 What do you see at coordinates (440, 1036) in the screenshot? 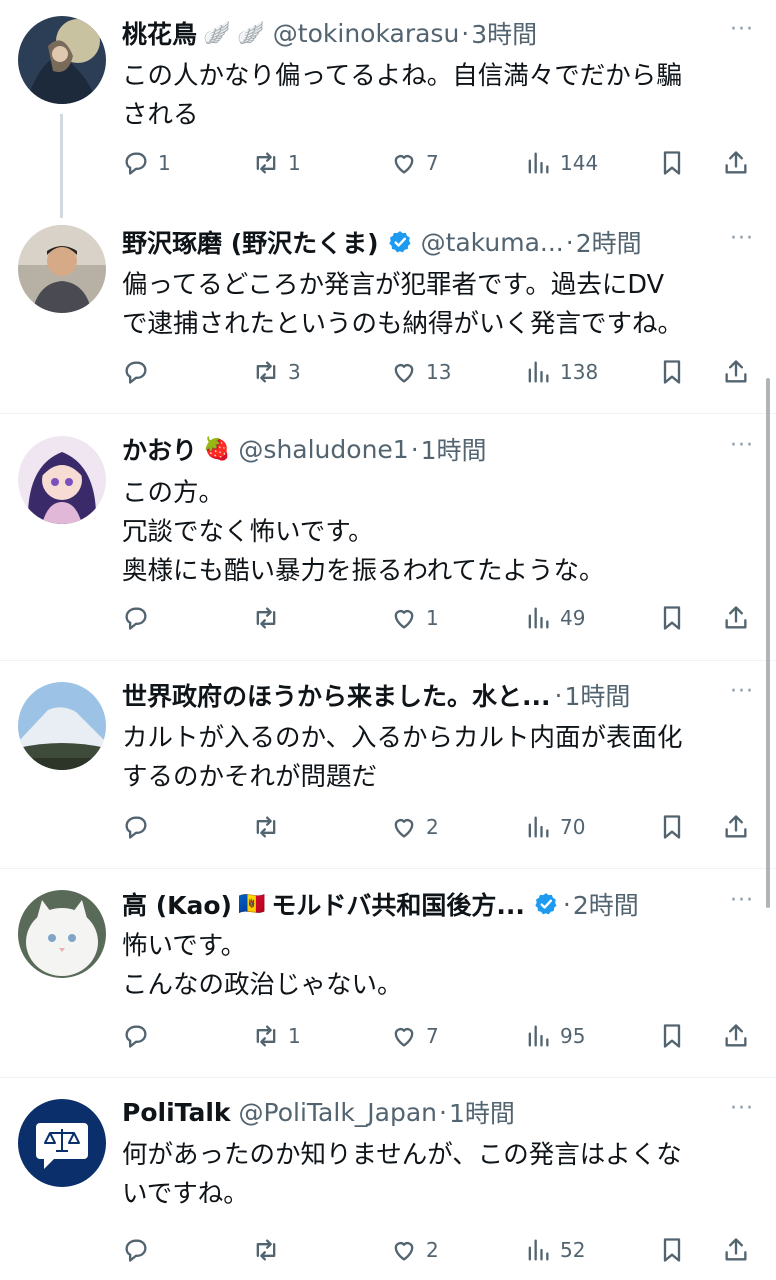
I see `action-bar: 1 7 95` at bounding box center [440, 1036].